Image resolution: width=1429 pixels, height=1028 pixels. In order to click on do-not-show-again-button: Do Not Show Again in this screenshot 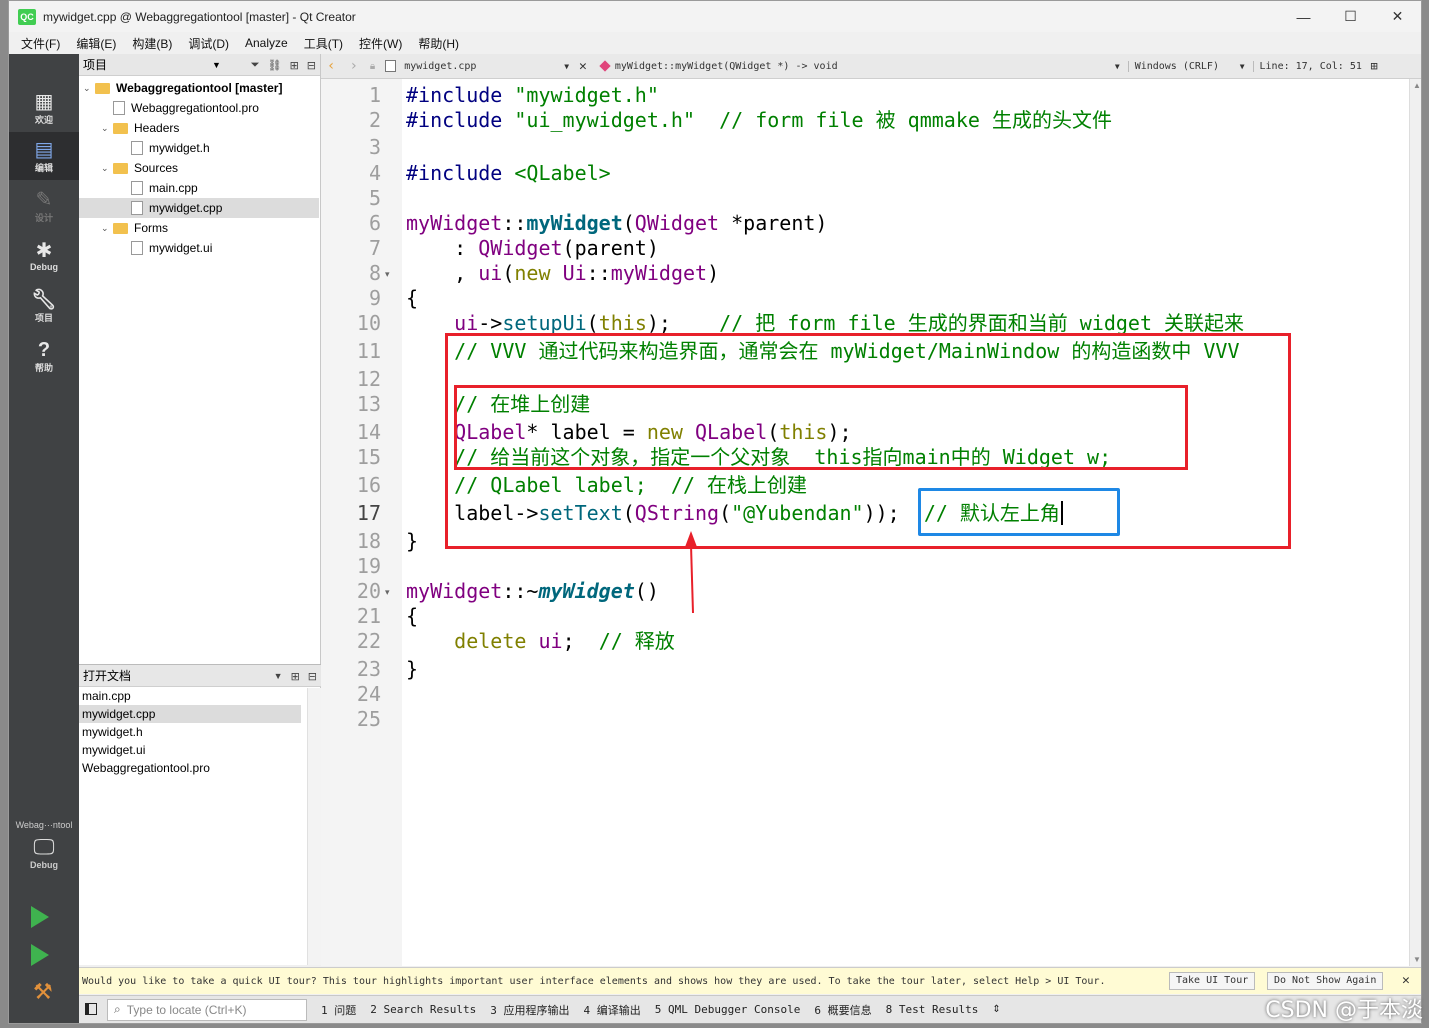, I will do `click(1325, 981)`.